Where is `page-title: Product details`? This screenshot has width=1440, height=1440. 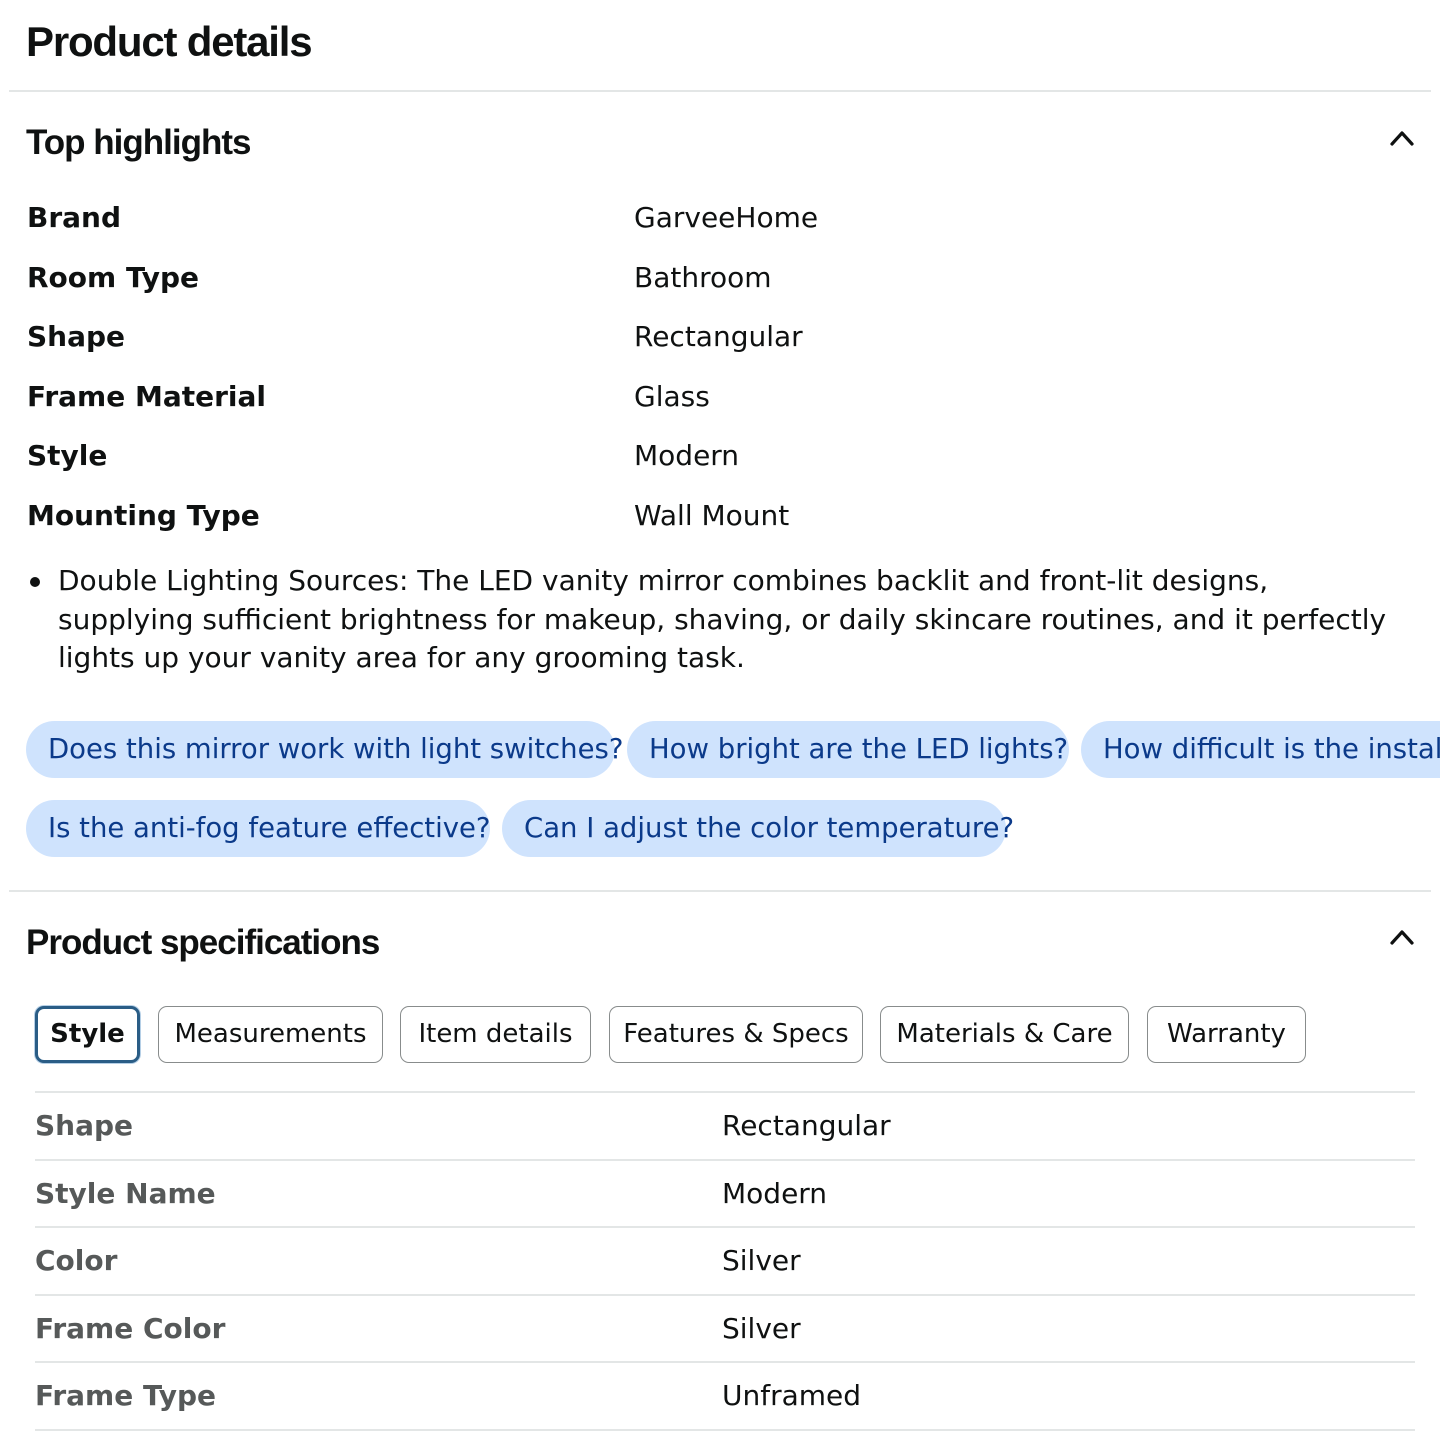 page-title: Product details is located at coordinates (169, 41).